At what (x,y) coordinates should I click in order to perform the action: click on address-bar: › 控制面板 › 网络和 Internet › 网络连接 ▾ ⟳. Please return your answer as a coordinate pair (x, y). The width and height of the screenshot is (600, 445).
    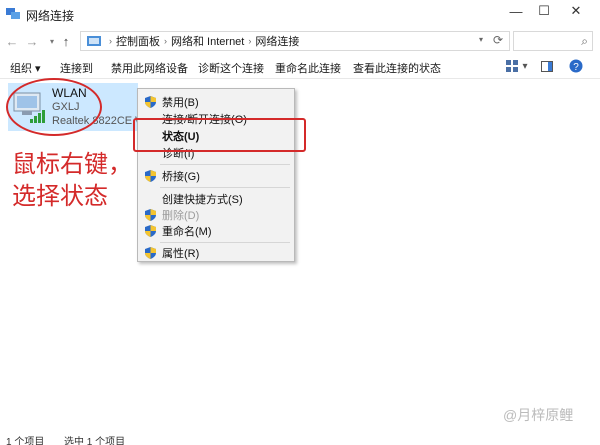
    Looking at the image, I should click on (295, 41).